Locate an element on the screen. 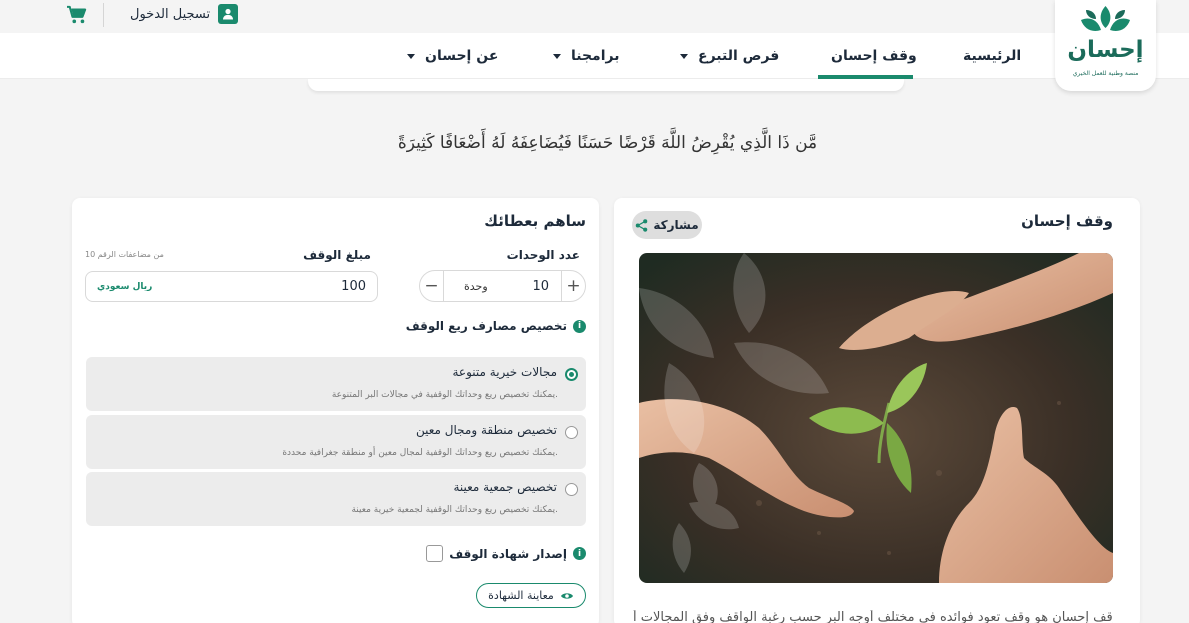 This screenshot has width=1189, height=623. preview-label: معاينة الشهادة is located at coordinates (521, 595).